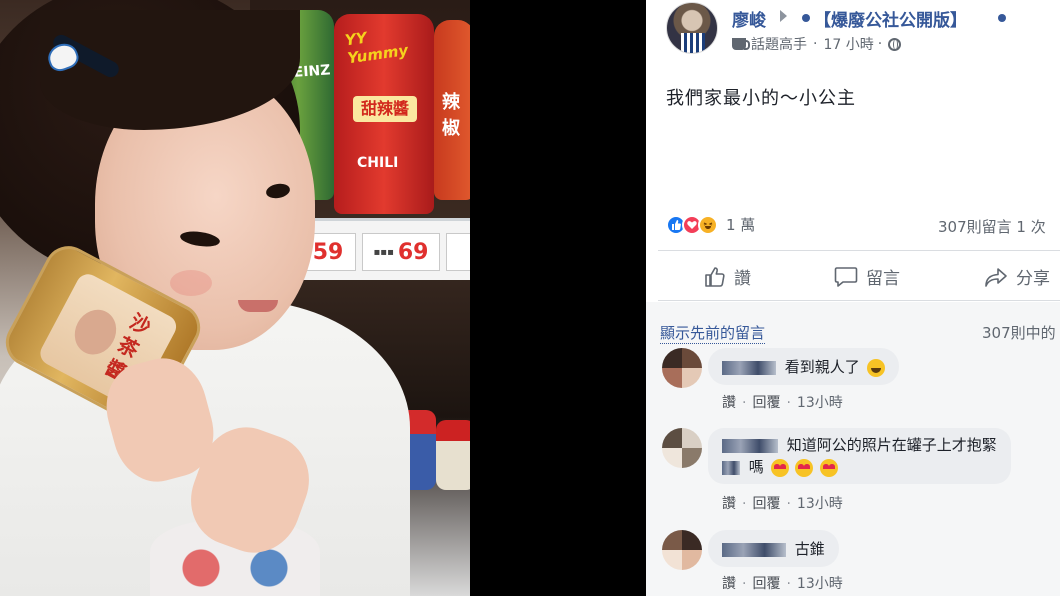 This screenshot has height=596, width=1060. I want to click on thumb-glyph, so click(676, 224).